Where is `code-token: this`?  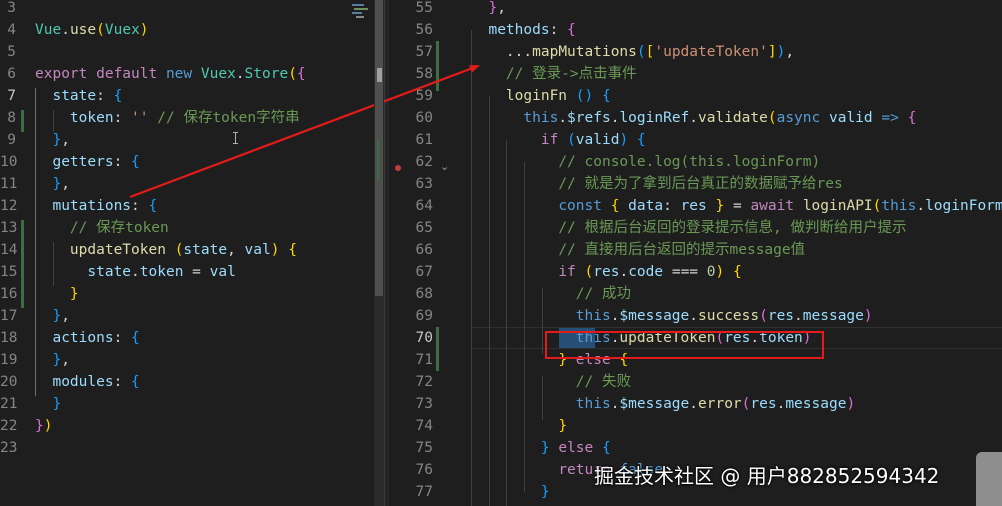 code-token: this is located at coordinates (593, 404).